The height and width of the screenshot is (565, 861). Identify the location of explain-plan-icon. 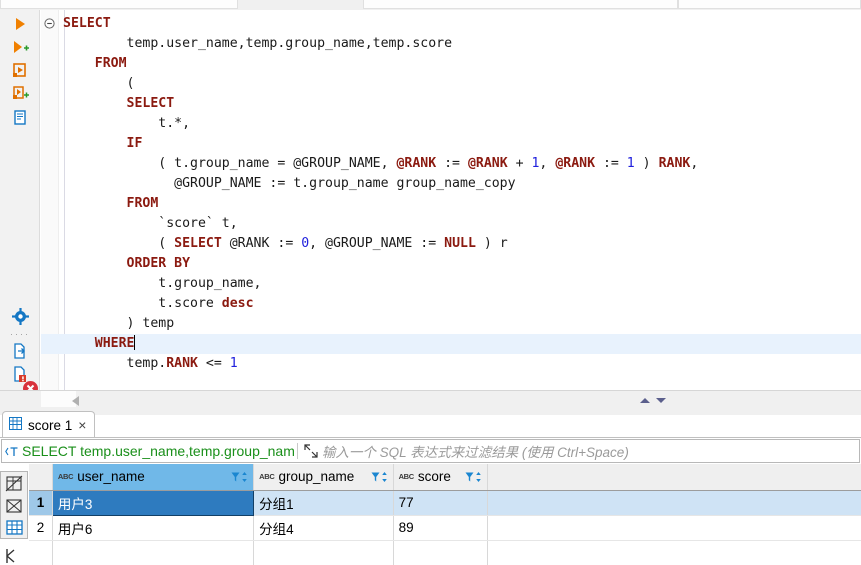
(20, 118).